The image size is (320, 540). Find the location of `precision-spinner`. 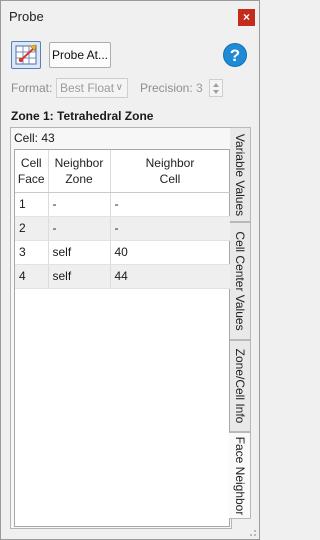

precision-spinner is located at coordinates (216, 88).